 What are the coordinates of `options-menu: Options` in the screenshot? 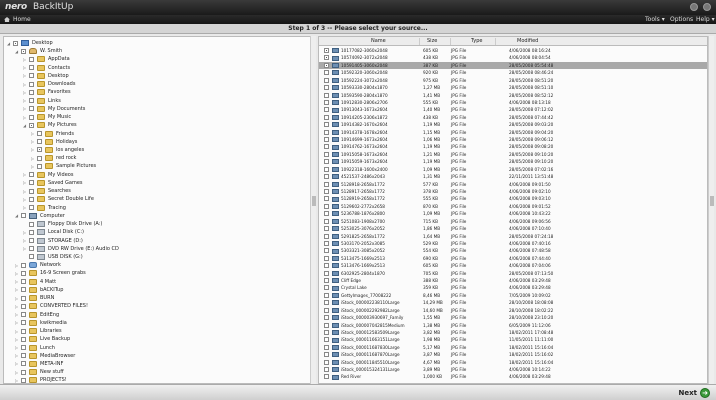 It's located at (681, 19).